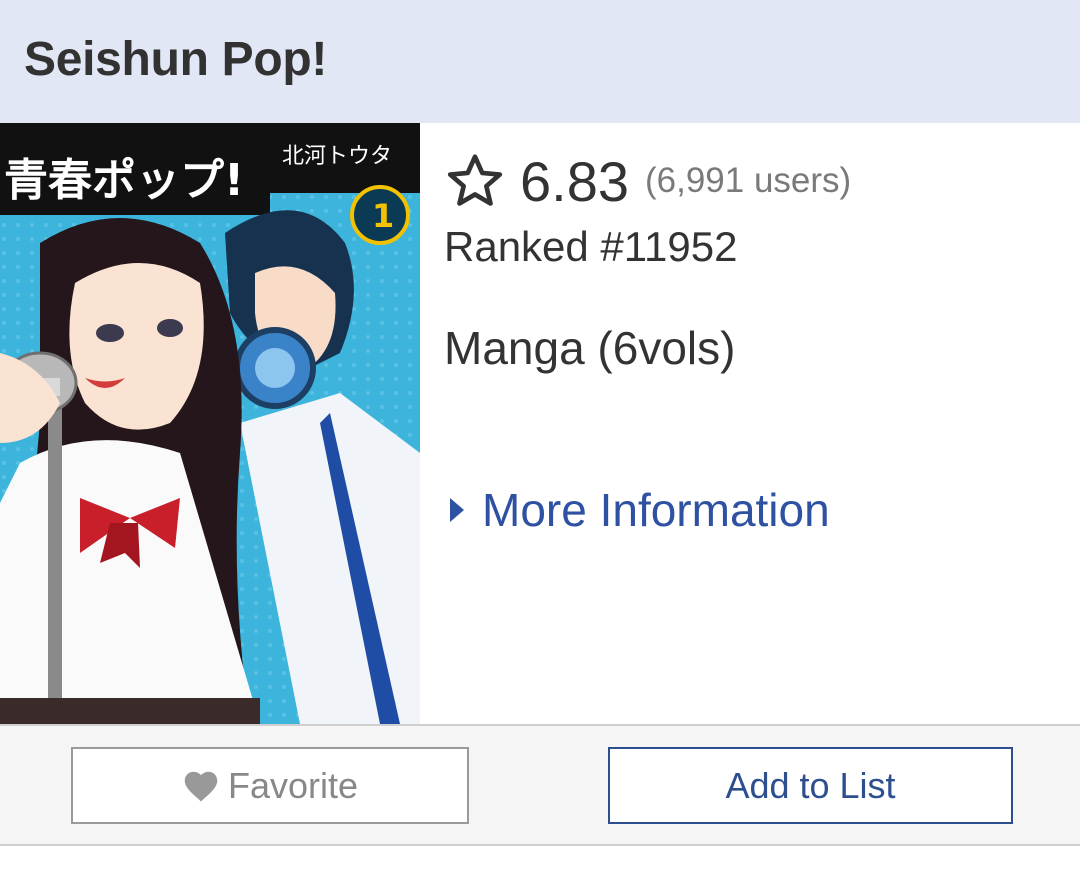 This screenshot has height=874, width=1080. I want to click on score-row: 6.83 (6,991 users), so click(648, 181).